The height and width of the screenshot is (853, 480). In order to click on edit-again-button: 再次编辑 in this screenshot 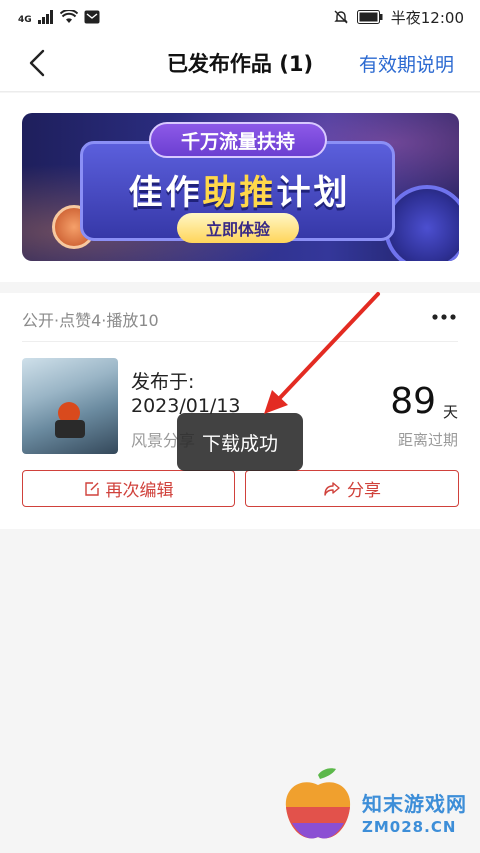, I will do `click(128, 488)`.